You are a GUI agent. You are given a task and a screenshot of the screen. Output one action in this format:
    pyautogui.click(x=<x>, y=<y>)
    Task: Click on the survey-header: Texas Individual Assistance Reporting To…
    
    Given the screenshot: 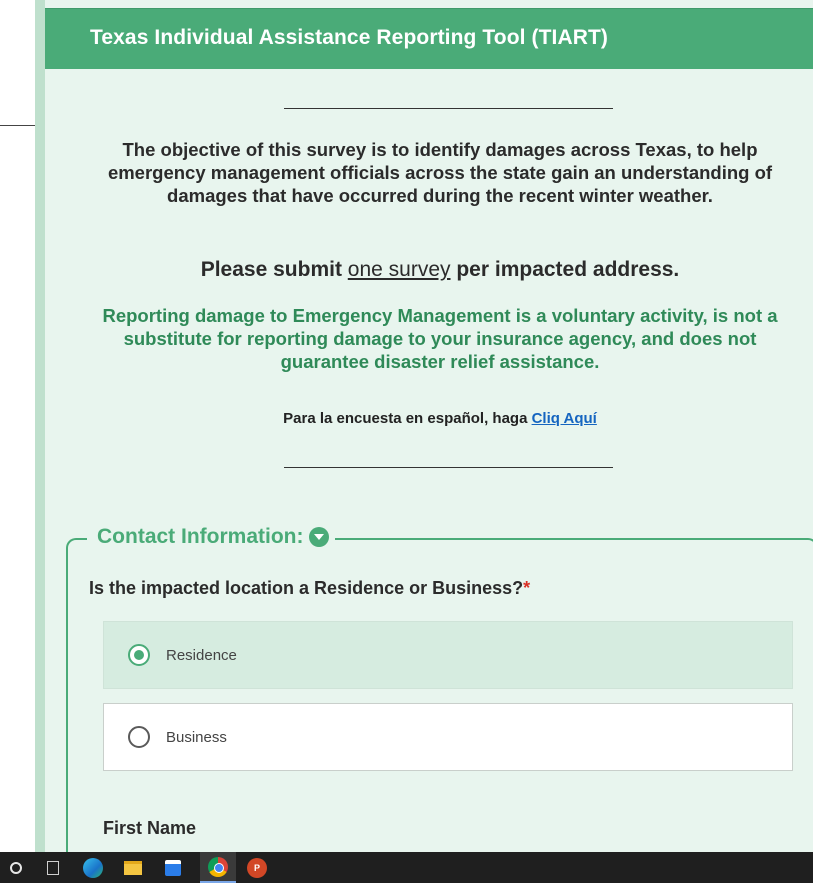 What is the action you would take?
    pyautogui.click(x=429, y=38)
    